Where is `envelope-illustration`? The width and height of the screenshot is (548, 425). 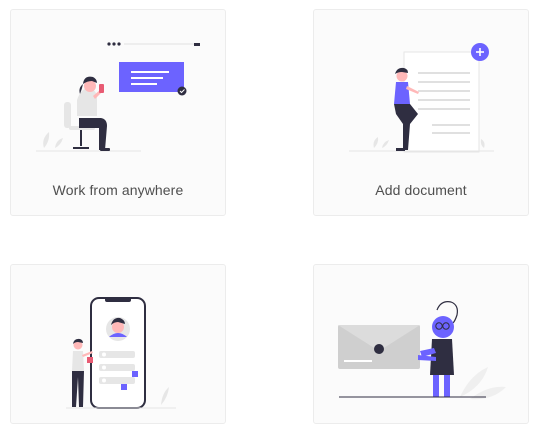
envelope-illustration is located at coordinates (422, 350).